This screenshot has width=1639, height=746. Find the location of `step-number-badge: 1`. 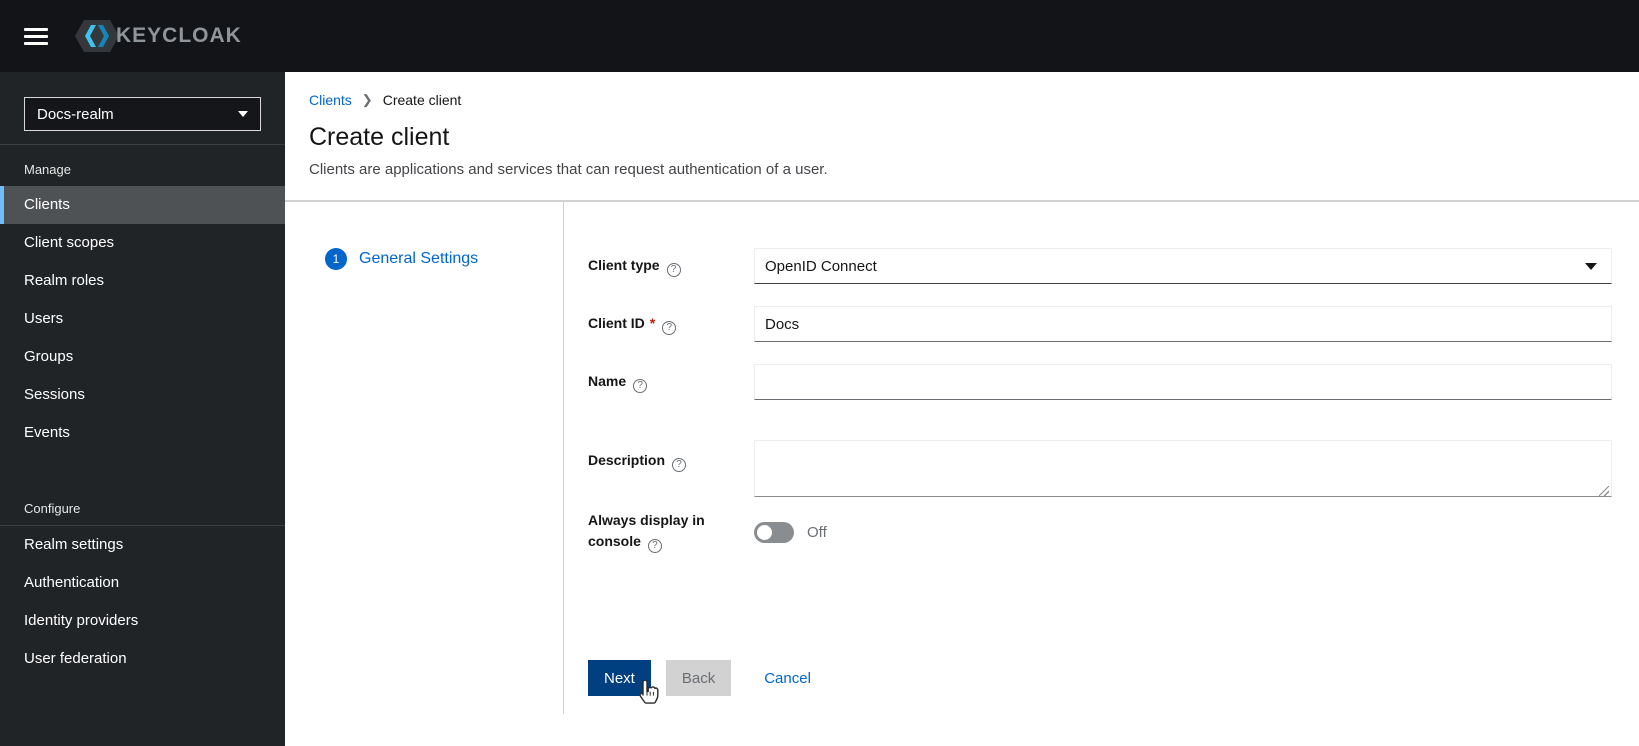

step-number-badge: 1 is located at coordinates (336, 259).